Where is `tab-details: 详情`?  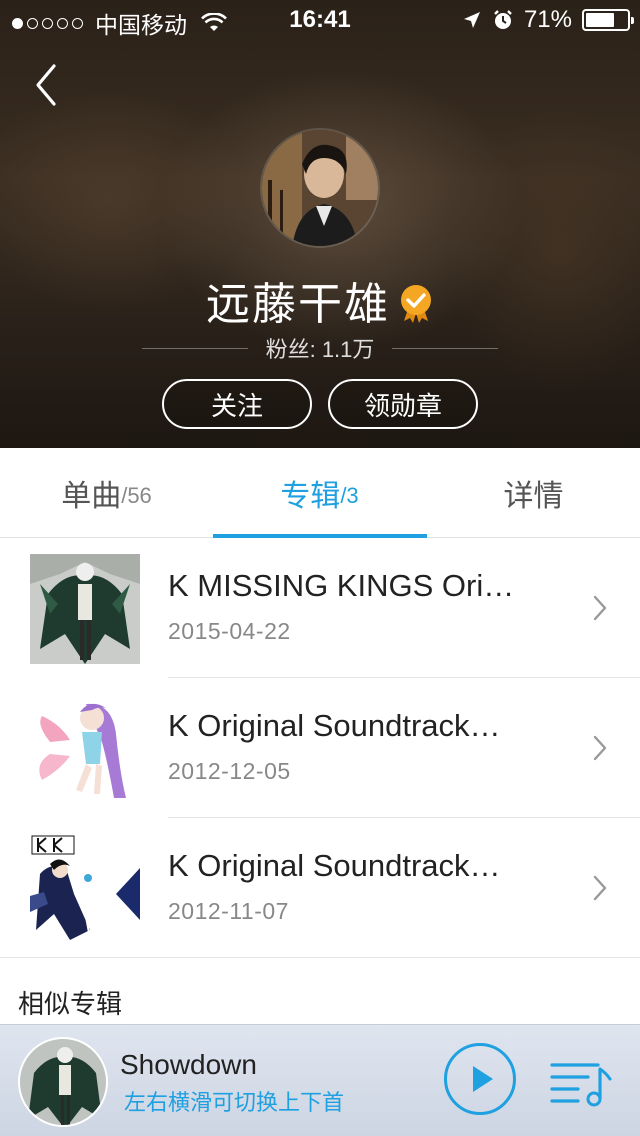
tab-details: 详情 is located at coordinates (533, 493).